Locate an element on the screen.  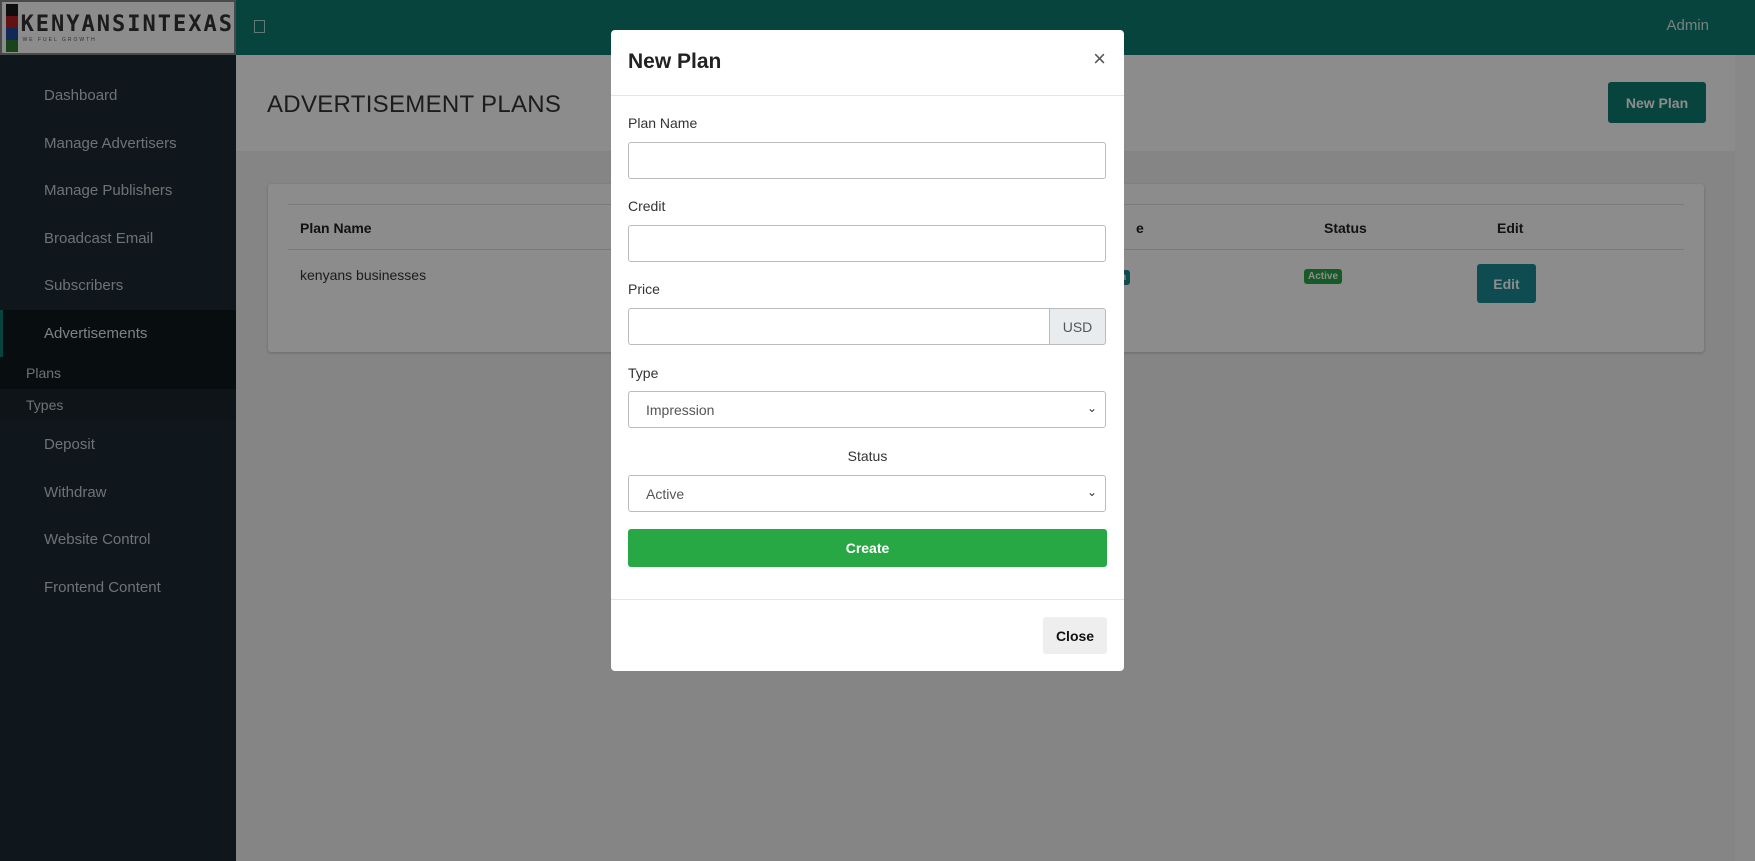
price-label: Price is located at coordinates (644, 289).